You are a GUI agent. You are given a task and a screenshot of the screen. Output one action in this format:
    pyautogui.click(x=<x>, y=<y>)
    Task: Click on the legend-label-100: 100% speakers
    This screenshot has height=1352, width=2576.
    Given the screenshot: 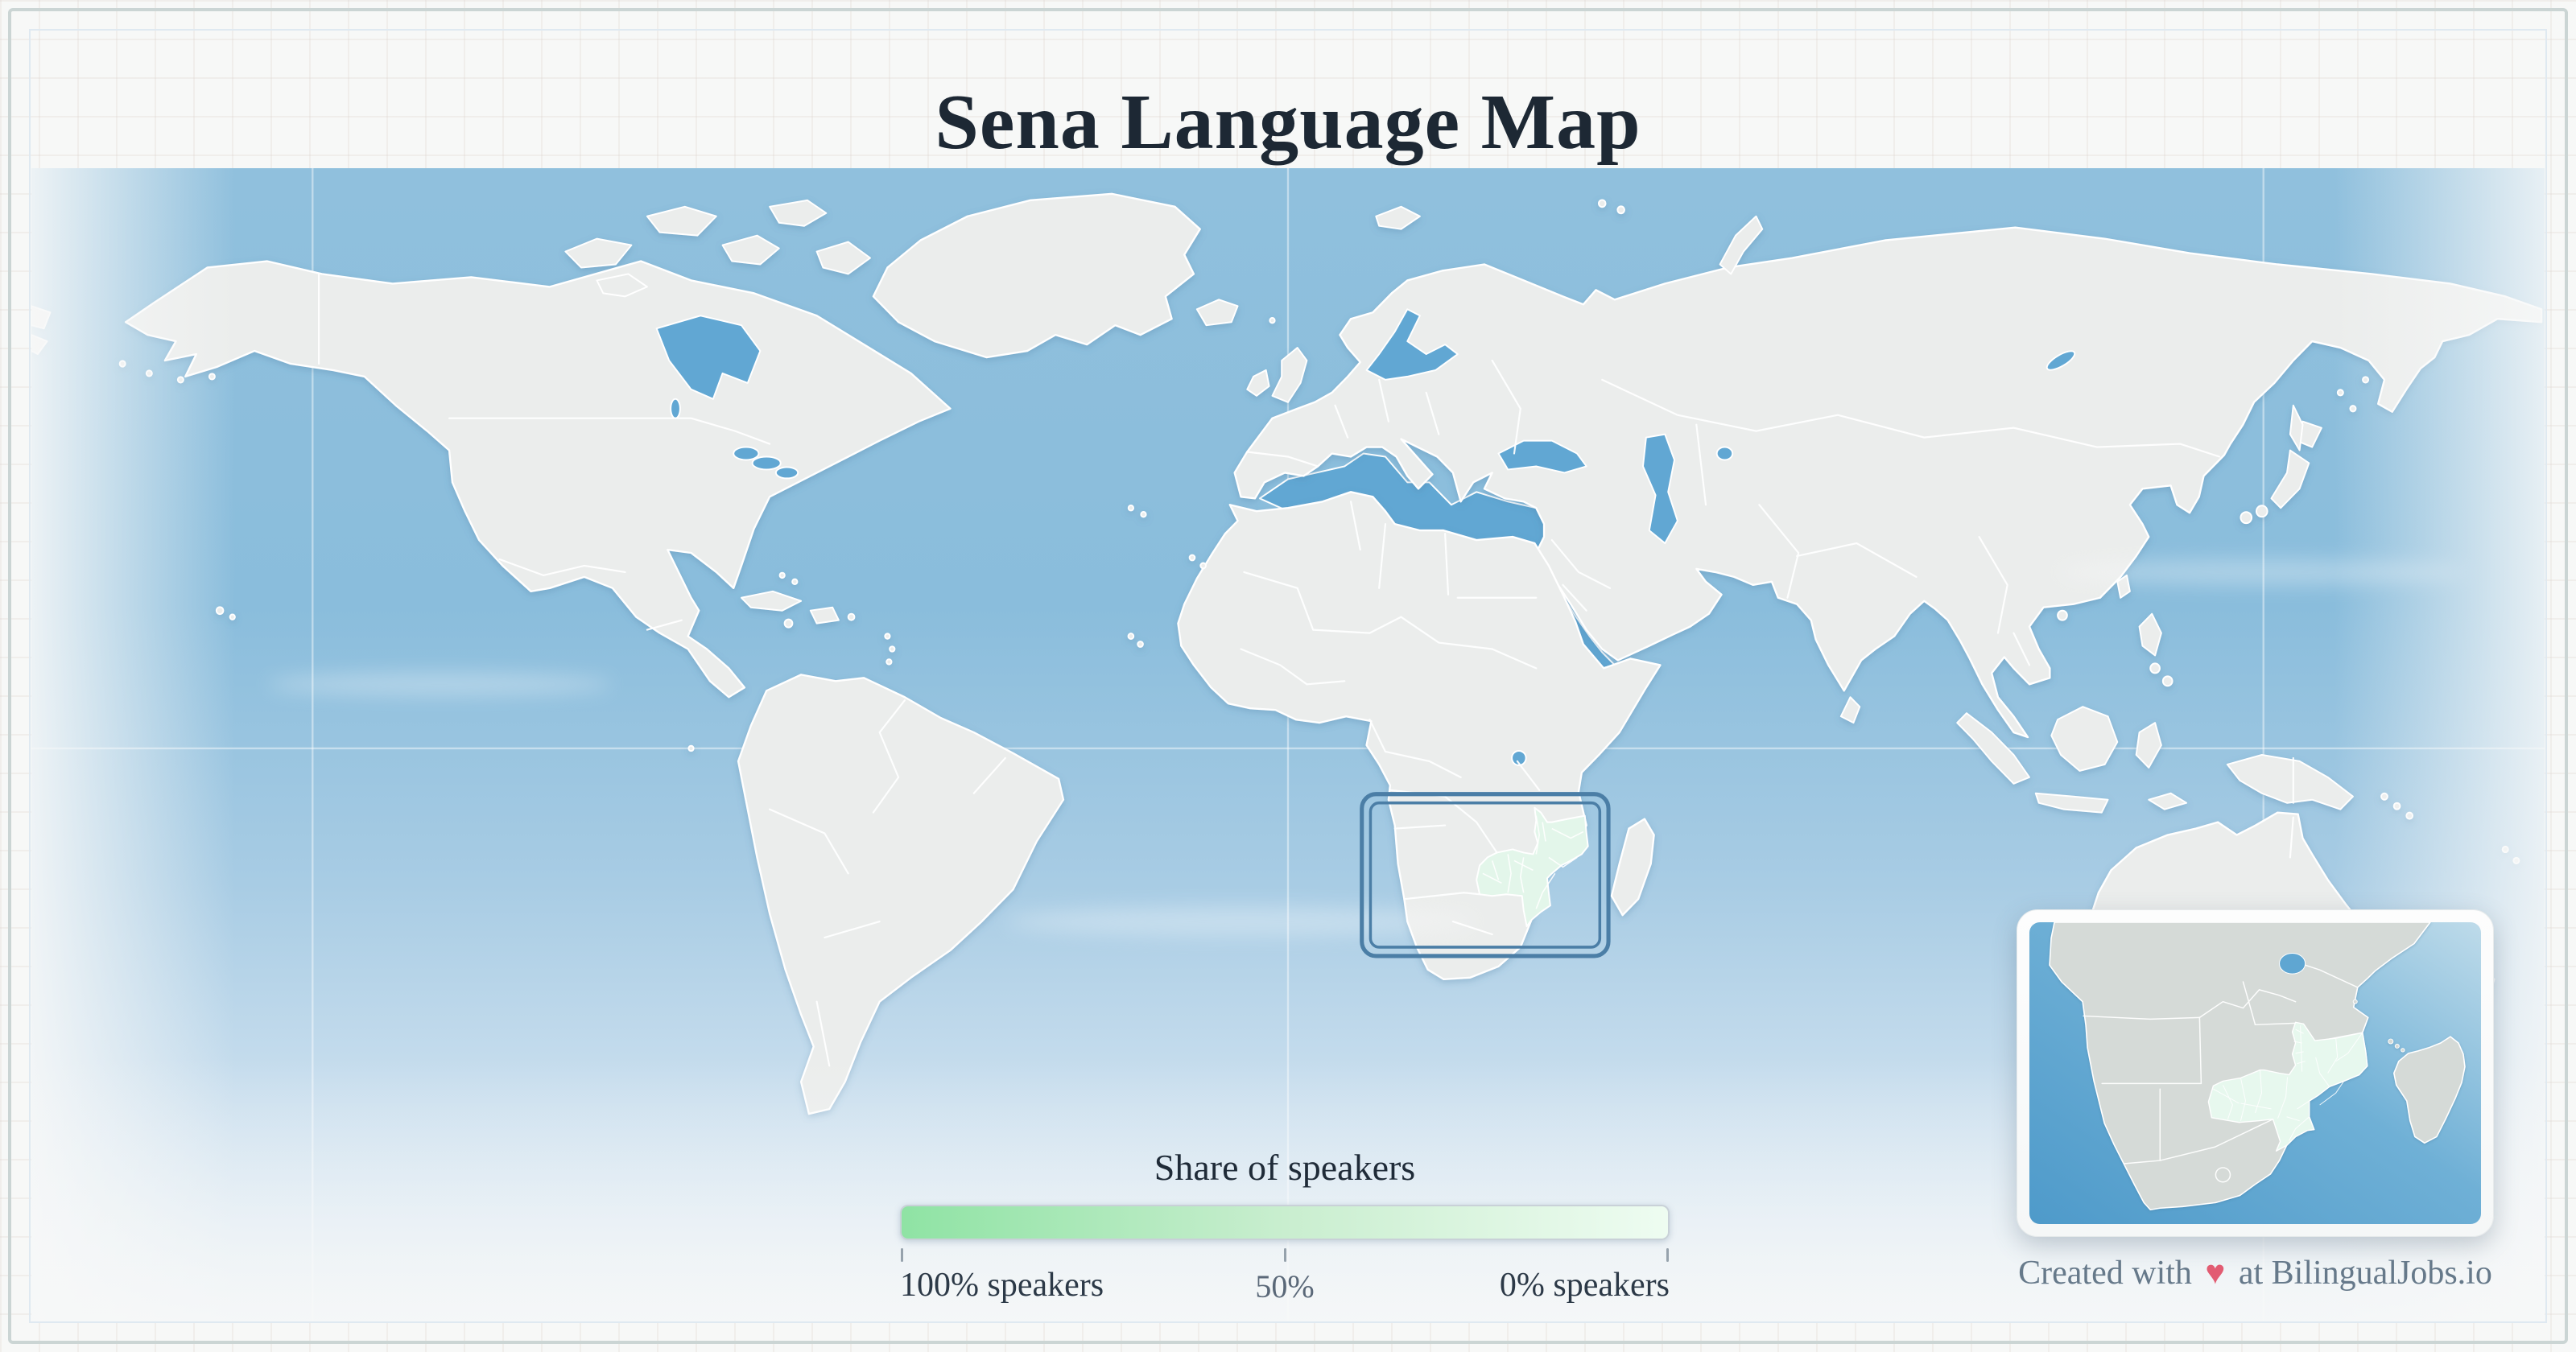 What is the action you would take?
    pyautogui.click(x=1002, y=1285)
    